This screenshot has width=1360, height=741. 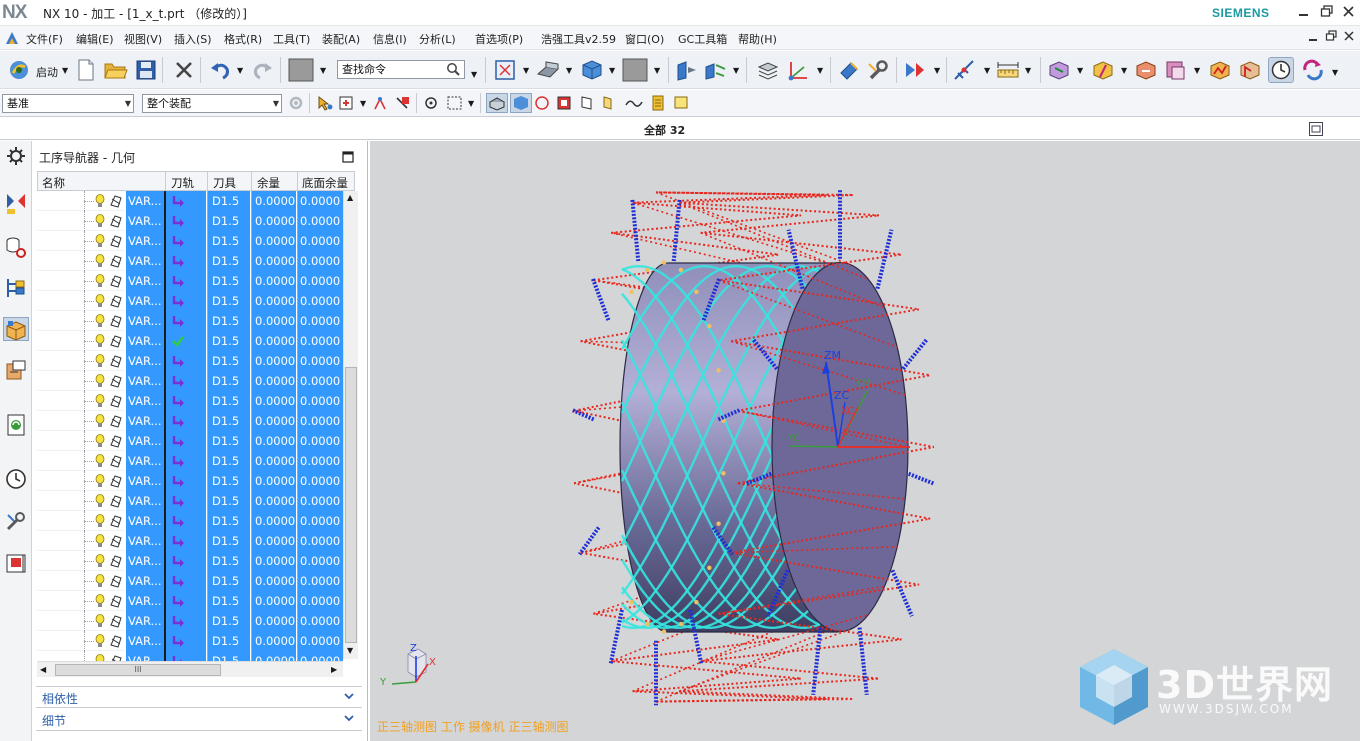 I want to click on doc-restore-icon, so click(x=1332, y=37).